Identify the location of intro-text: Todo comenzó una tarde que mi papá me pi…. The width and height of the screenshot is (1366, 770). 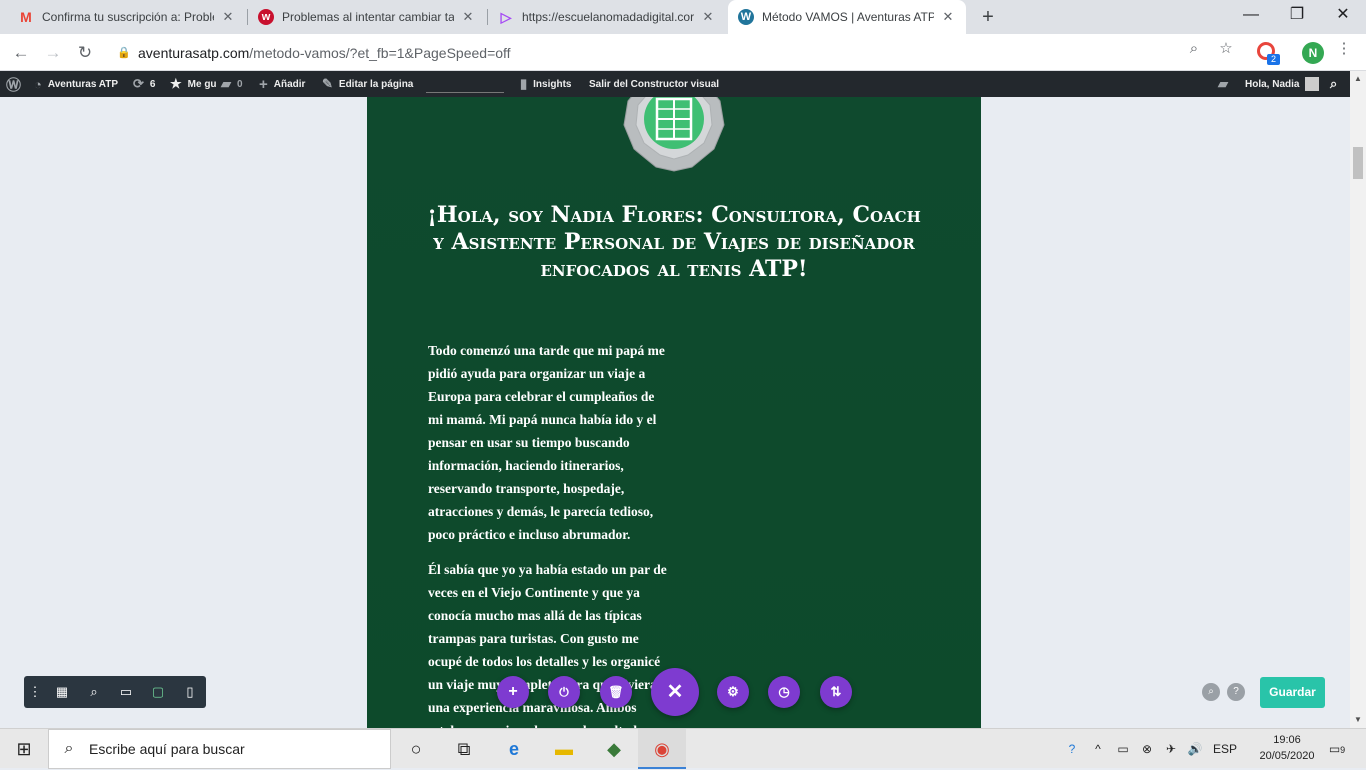
(550, 533).